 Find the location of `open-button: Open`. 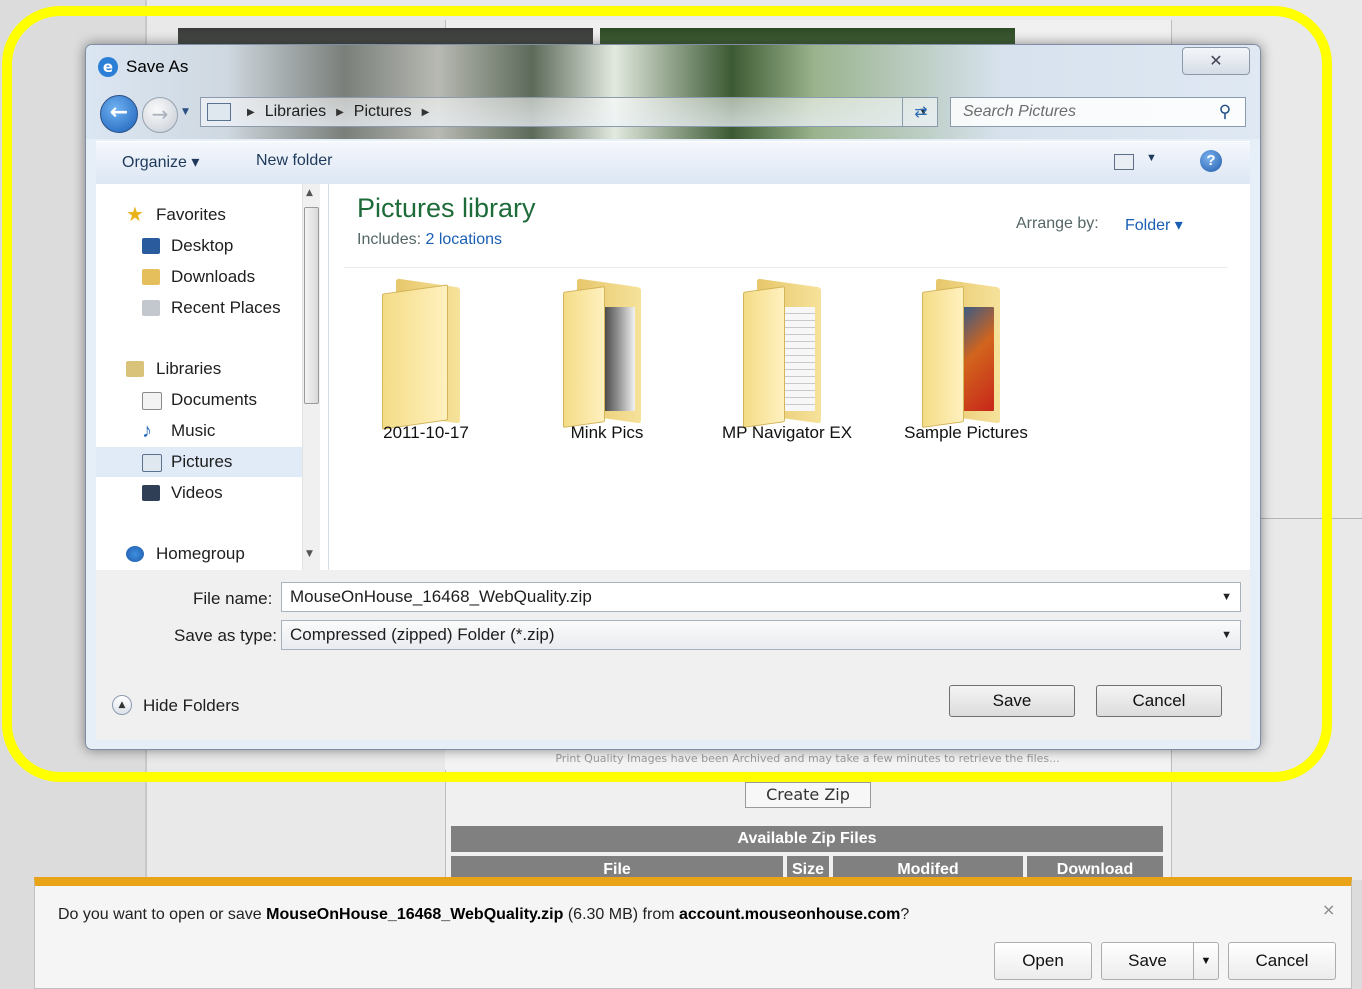

open-button: Open is located at coordinates (1043, 961).